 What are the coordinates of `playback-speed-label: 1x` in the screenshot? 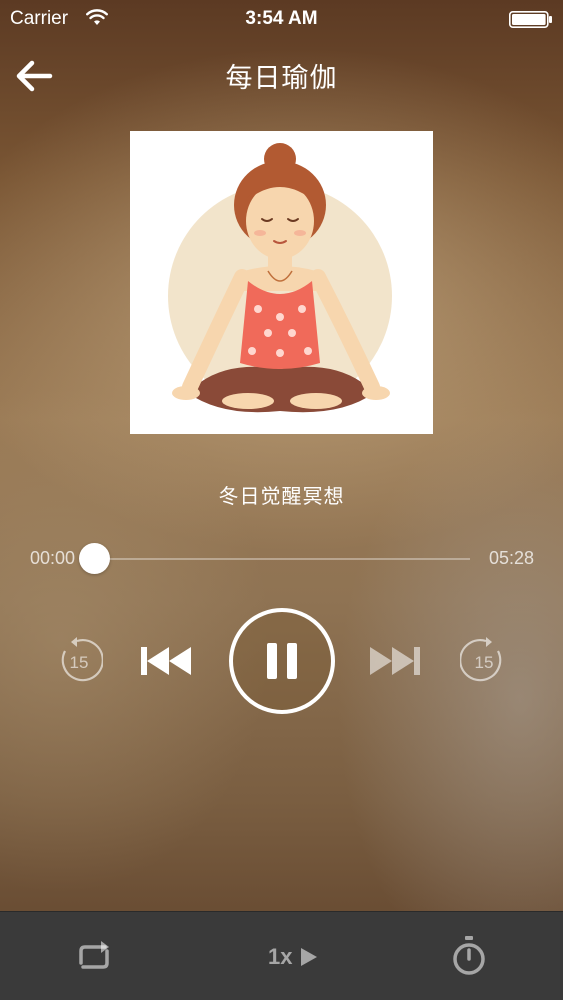 It's located at (280, 956).